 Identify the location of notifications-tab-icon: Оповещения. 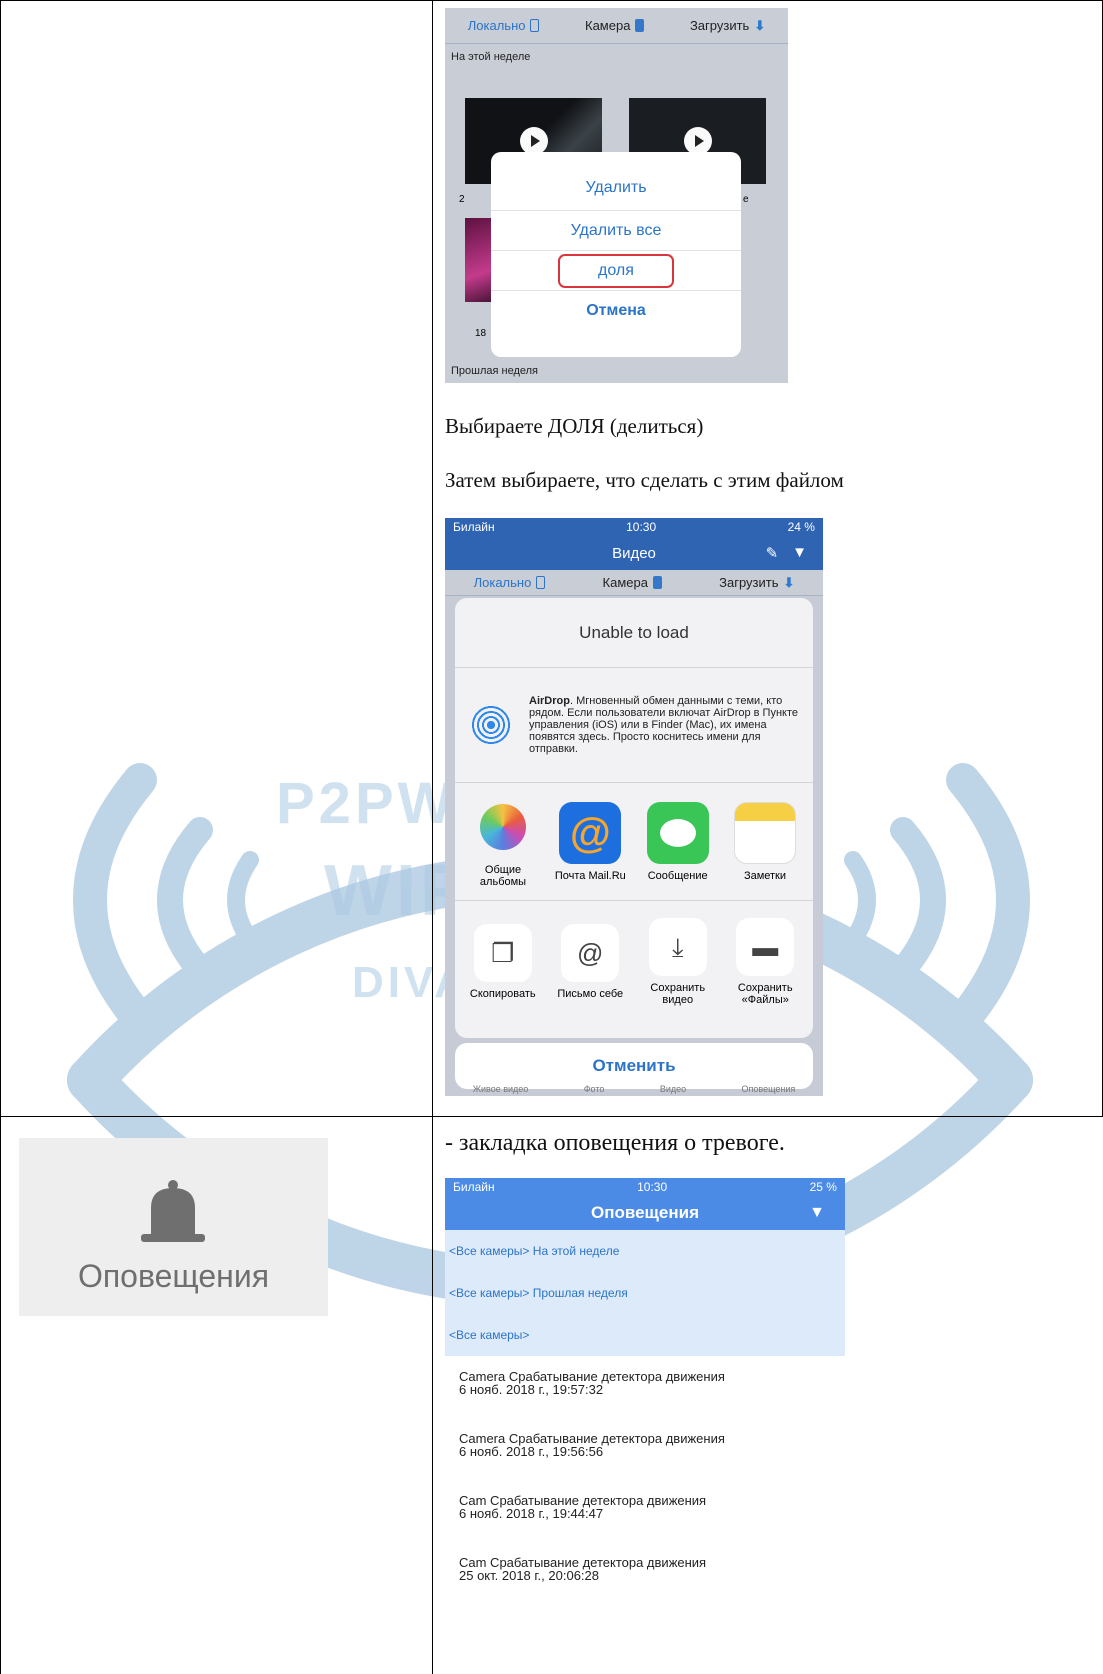
(173, 1227).